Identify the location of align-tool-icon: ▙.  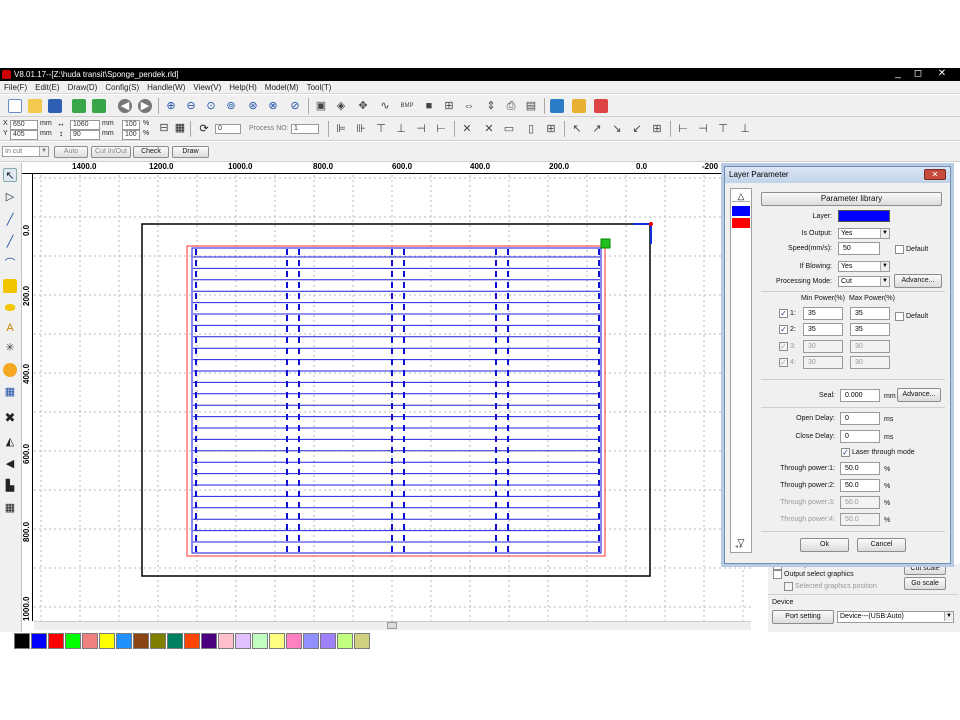
(10, 486).